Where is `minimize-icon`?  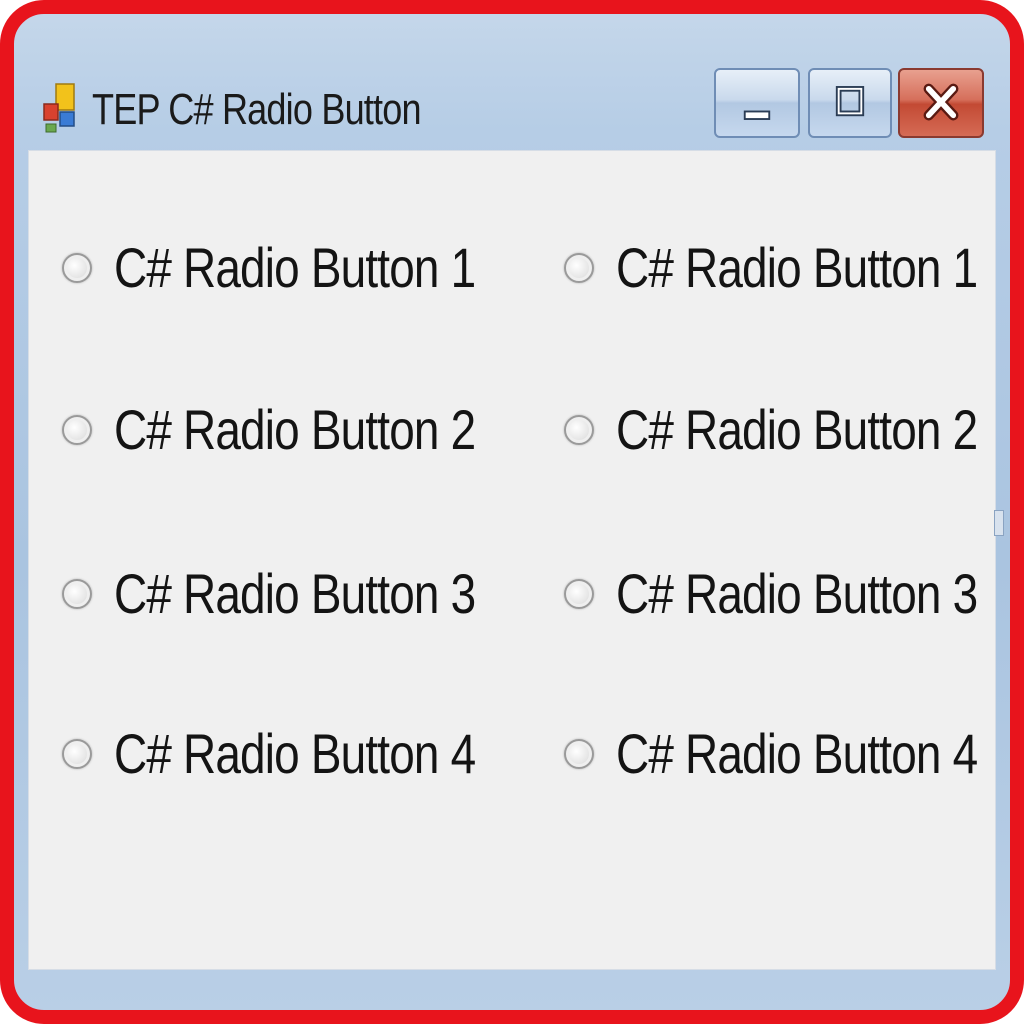
minimize-icon is located at coordinates (757, 115).